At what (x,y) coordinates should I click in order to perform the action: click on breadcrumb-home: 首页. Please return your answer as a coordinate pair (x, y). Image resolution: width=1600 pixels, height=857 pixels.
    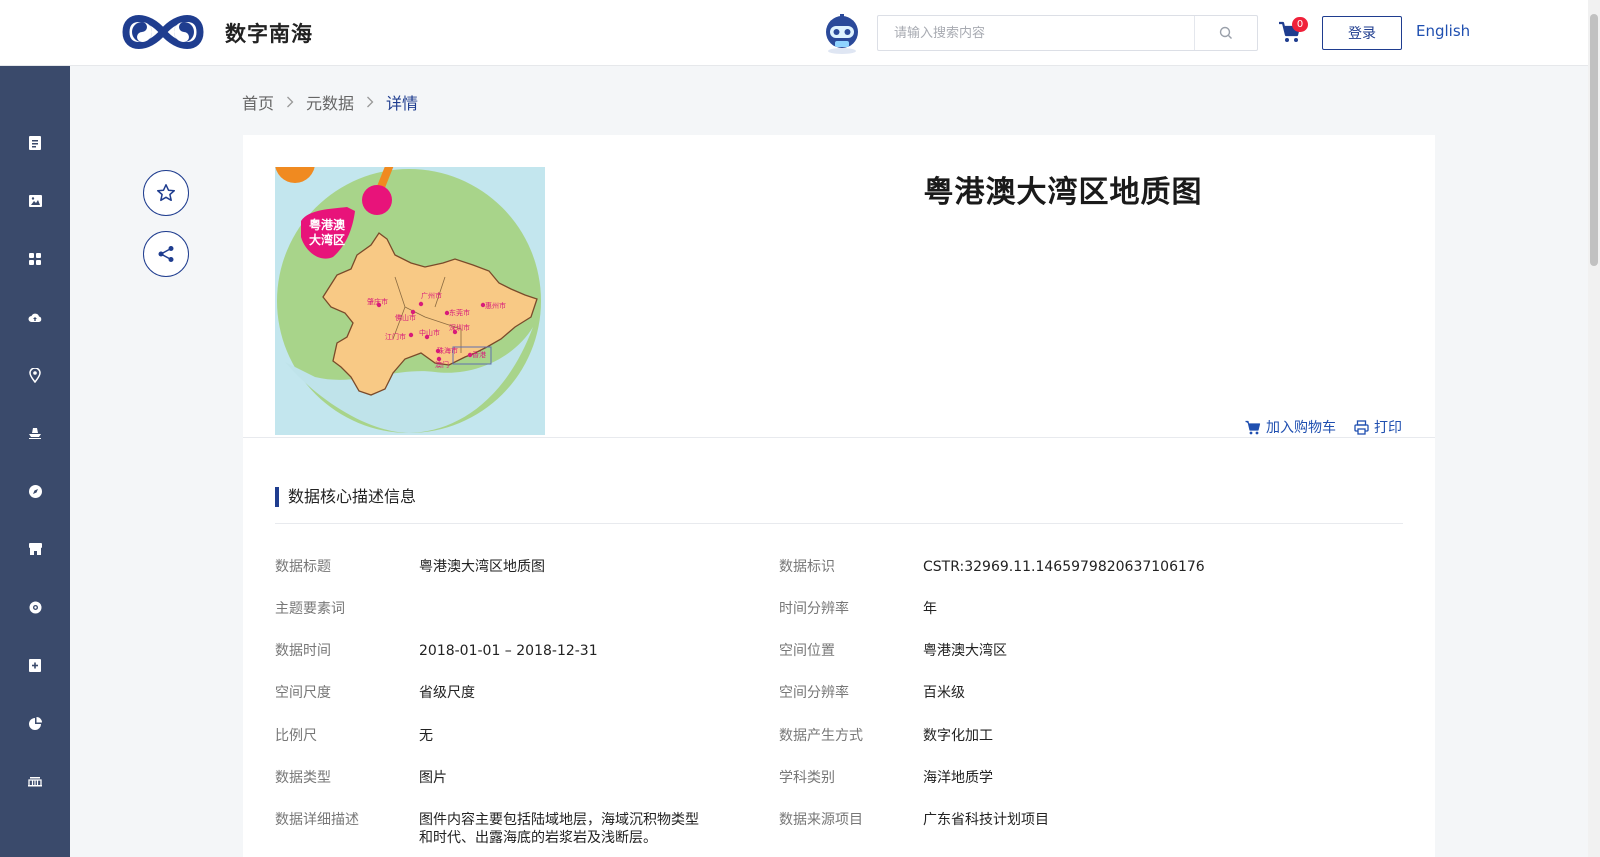
    Looking at the image, I should click on (258, 102).